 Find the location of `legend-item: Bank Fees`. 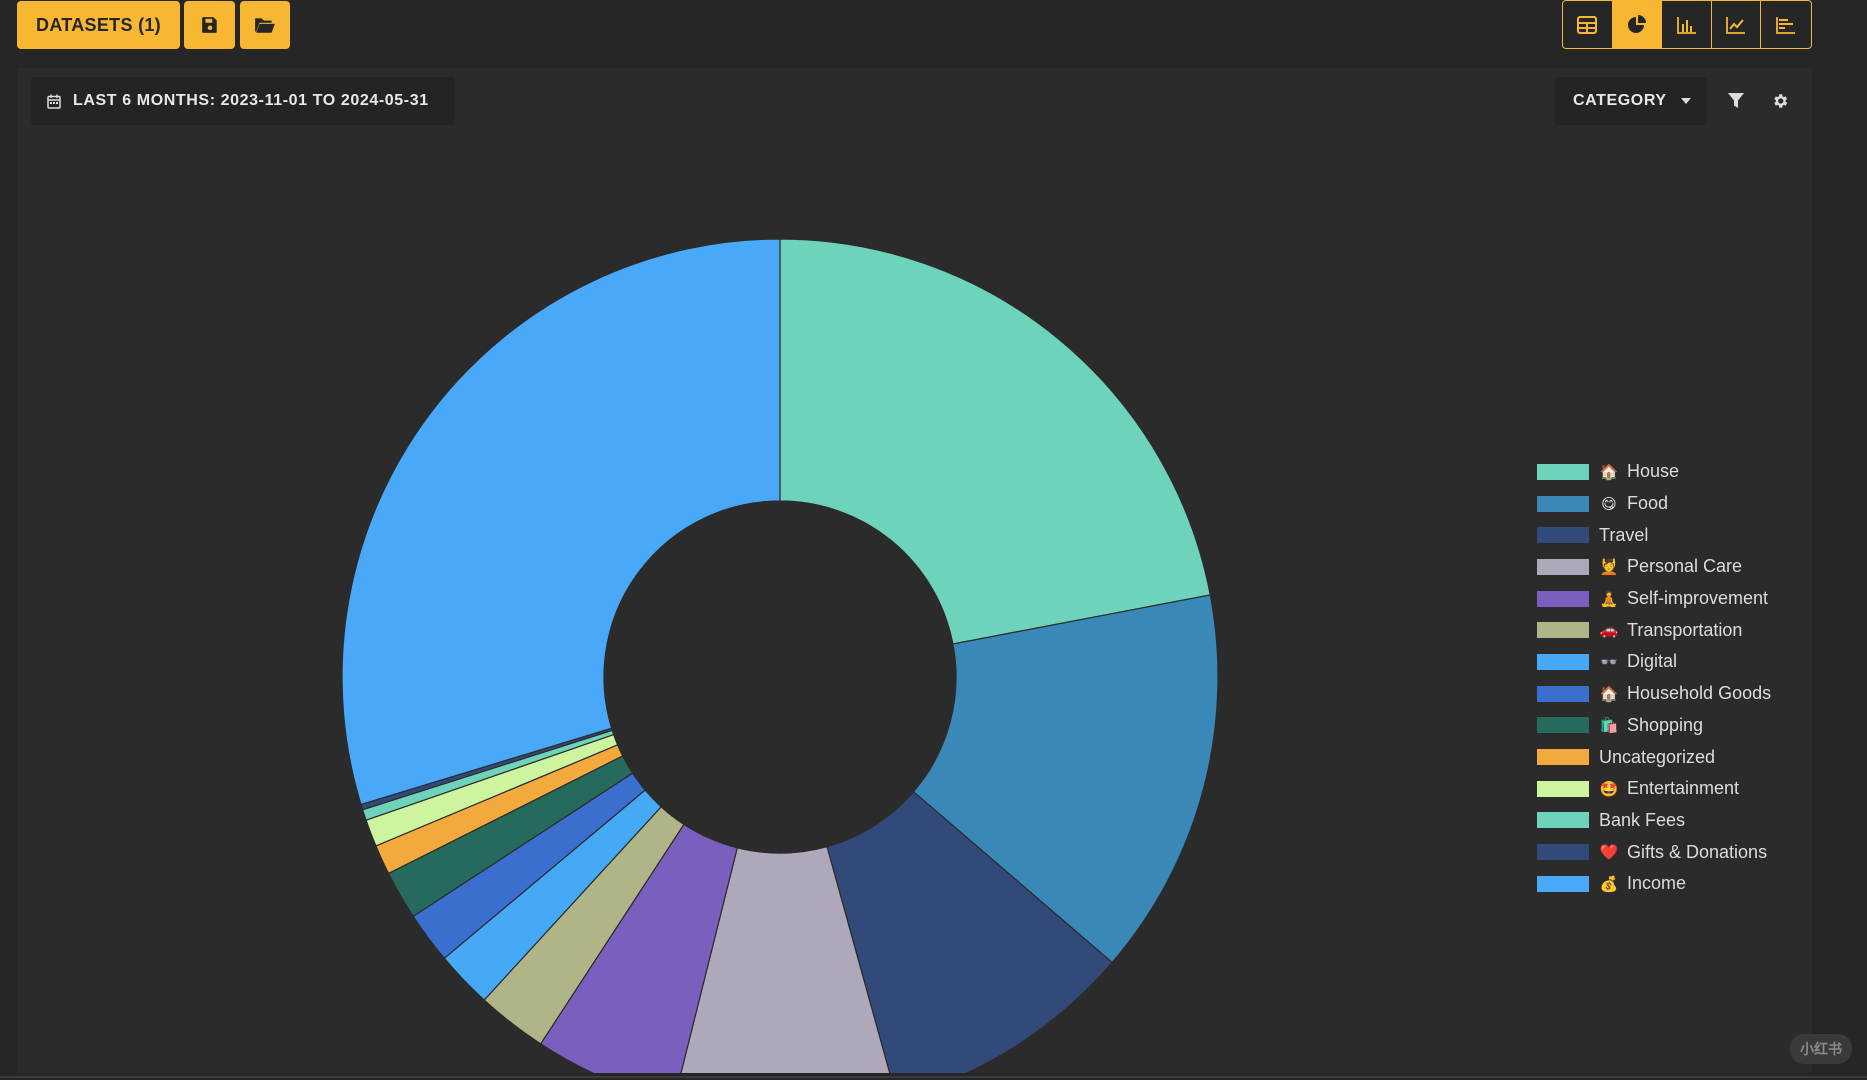

legend-item: Bank Fees is located at coordinates (1672, 821).